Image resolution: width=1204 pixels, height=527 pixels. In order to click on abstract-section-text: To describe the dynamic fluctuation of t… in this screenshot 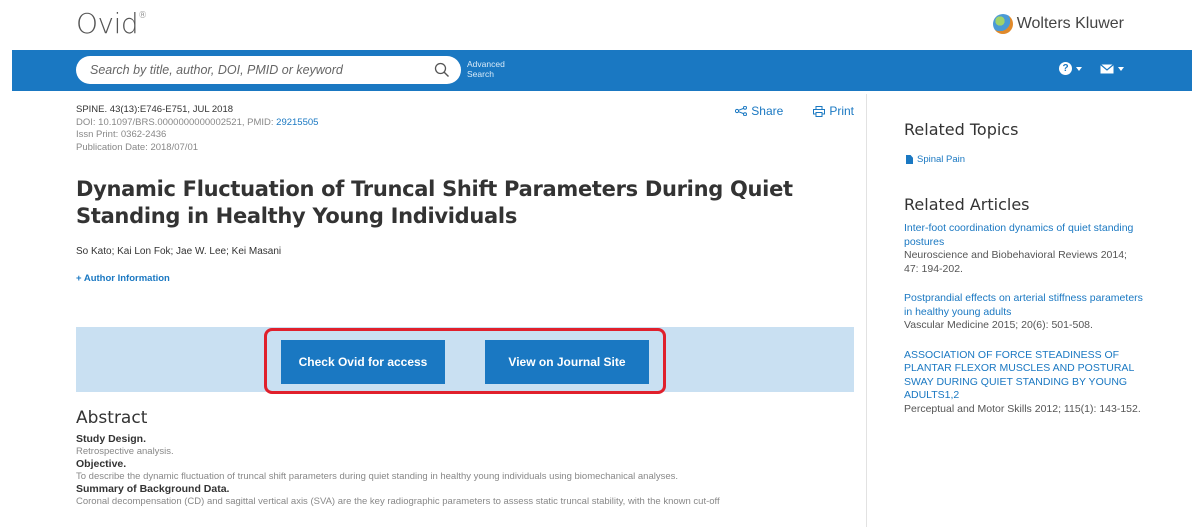, I will do `click(377, 476)`.